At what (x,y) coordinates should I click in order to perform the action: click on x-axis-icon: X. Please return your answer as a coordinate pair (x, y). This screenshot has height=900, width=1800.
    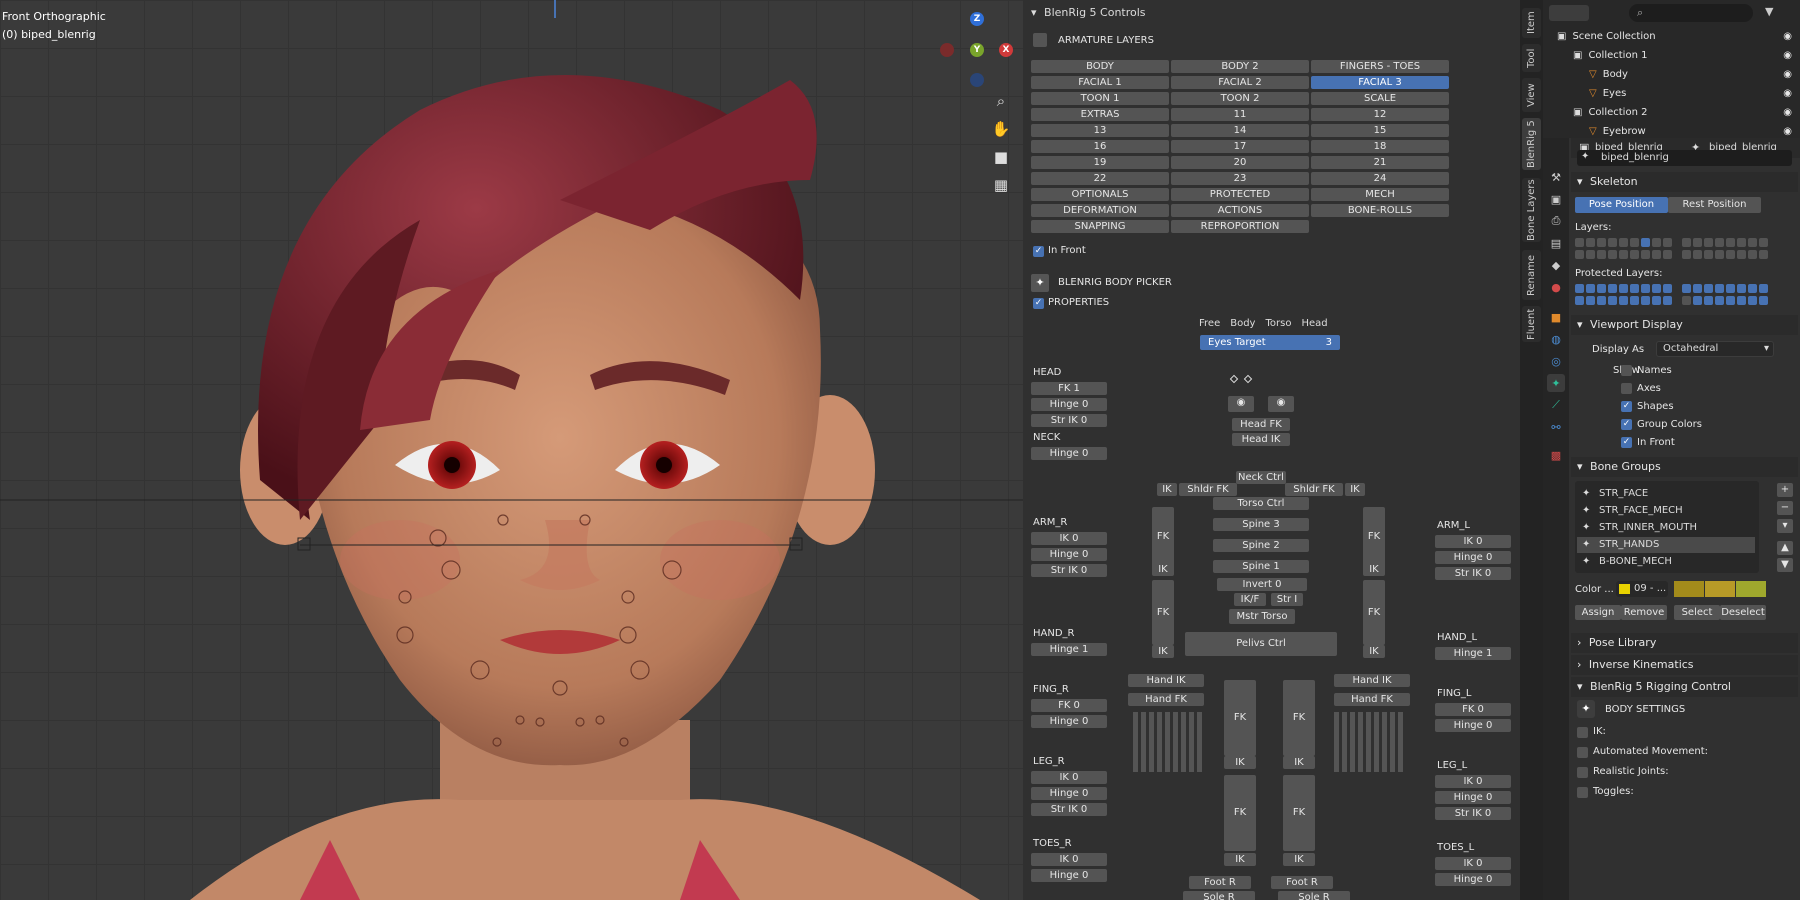
    Looking at the image, I should click on (1006, 50).